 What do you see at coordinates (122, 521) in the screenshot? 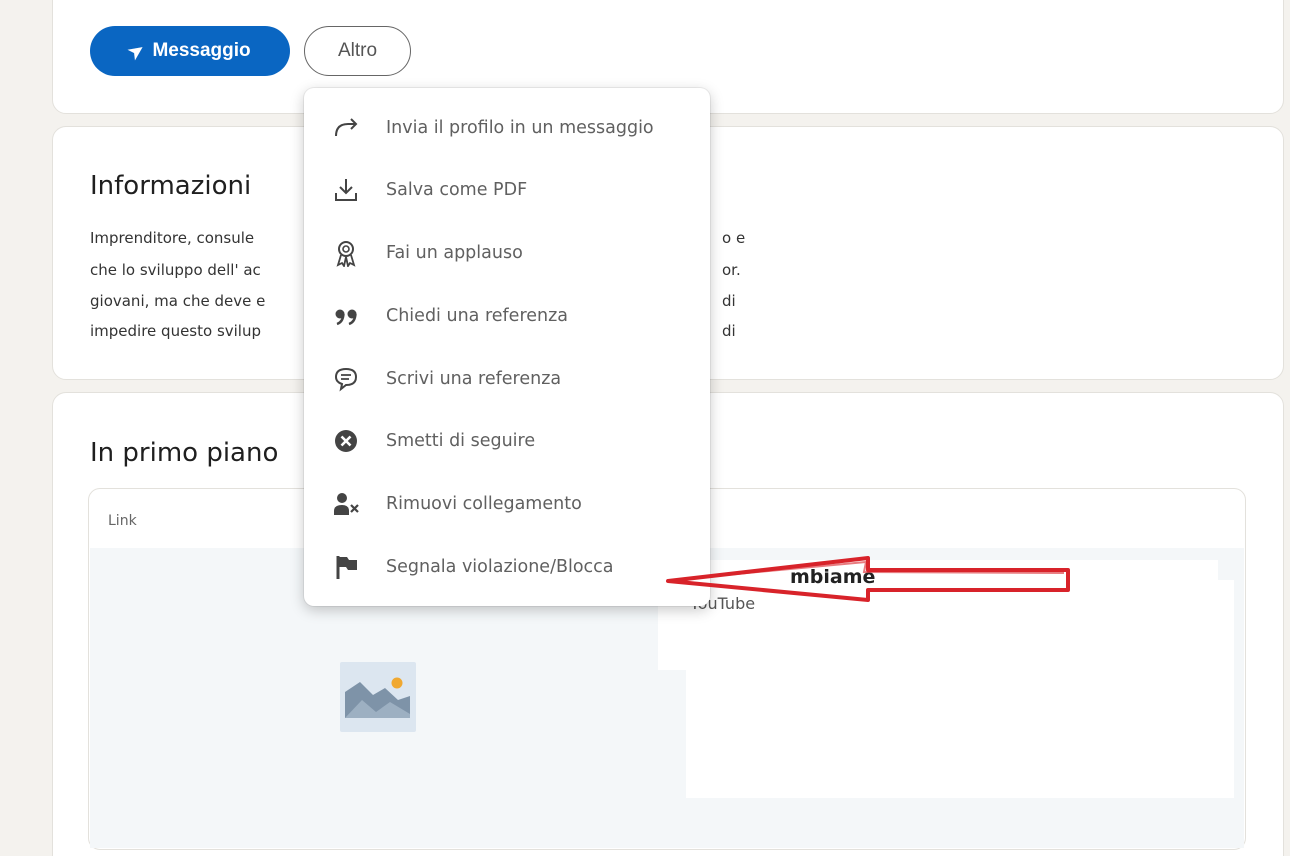
I see `featured-item-type-label: Link` at bounding box center [122, 521].